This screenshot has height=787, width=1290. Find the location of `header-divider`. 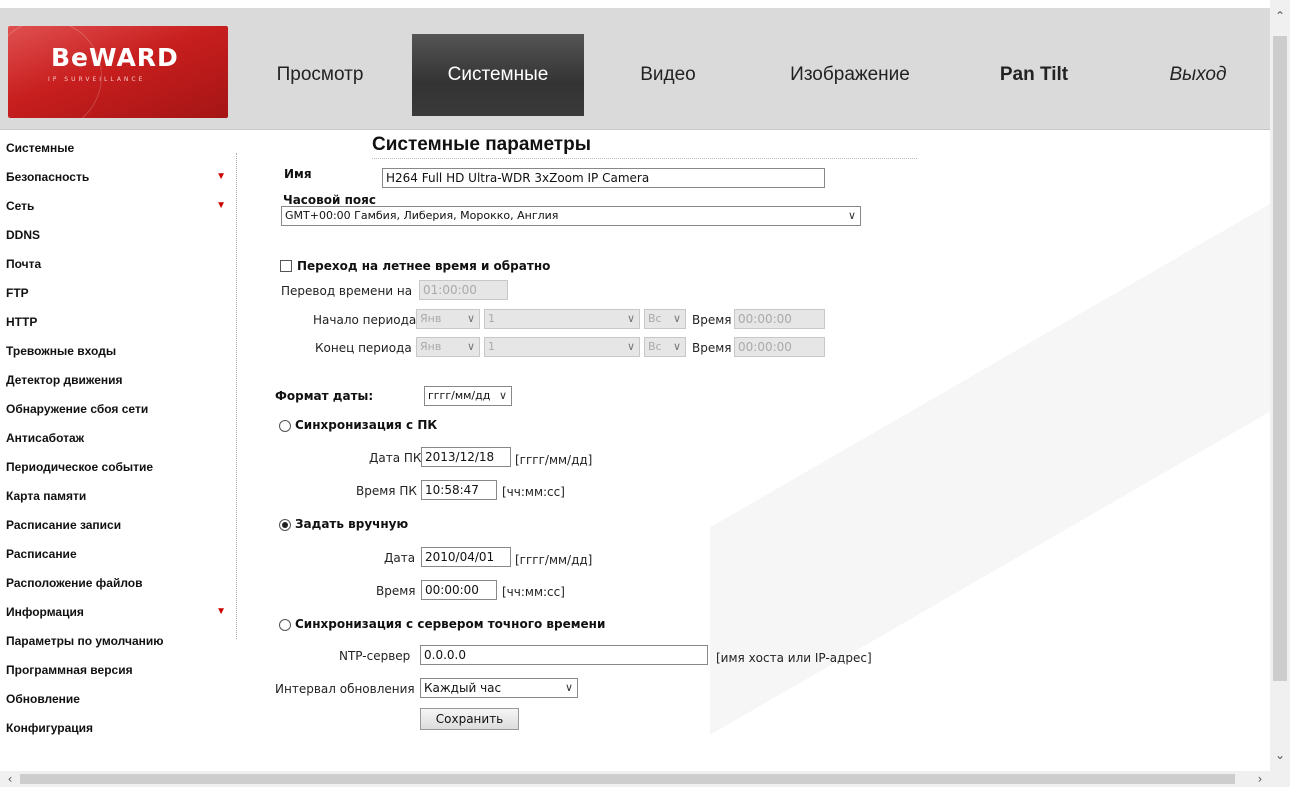

header-divider is located at coordinates (638, 129).